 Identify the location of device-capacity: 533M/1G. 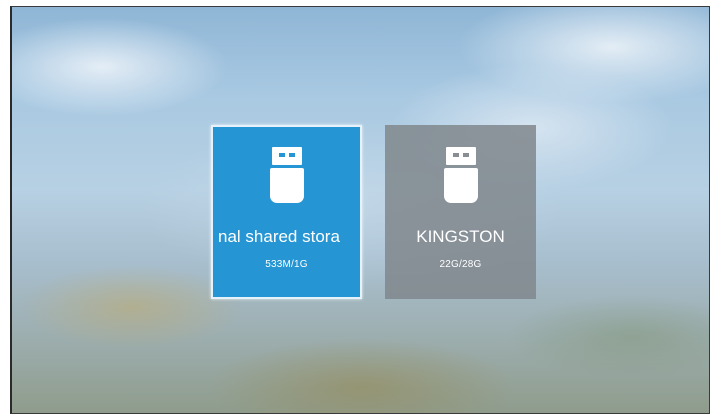
(286, 264).